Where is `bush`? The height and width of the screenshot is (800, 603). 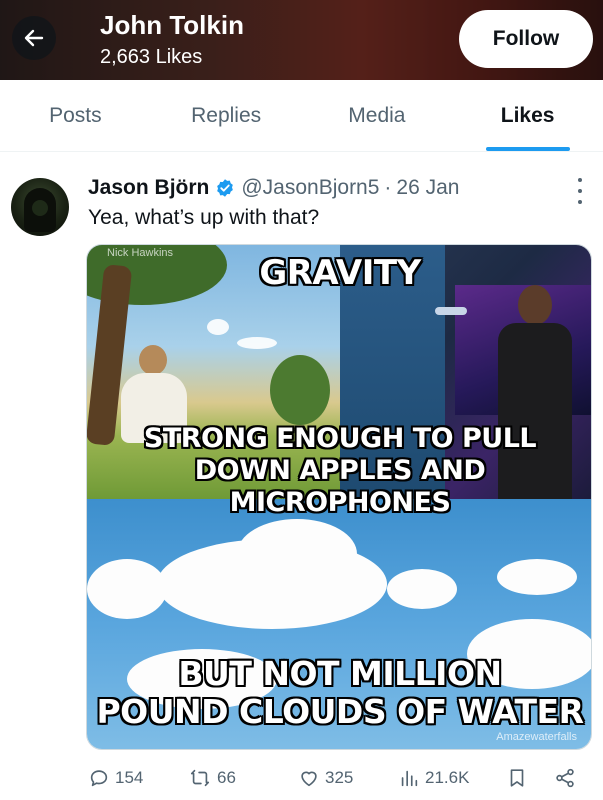 bush is located at coordinates (300, 390).